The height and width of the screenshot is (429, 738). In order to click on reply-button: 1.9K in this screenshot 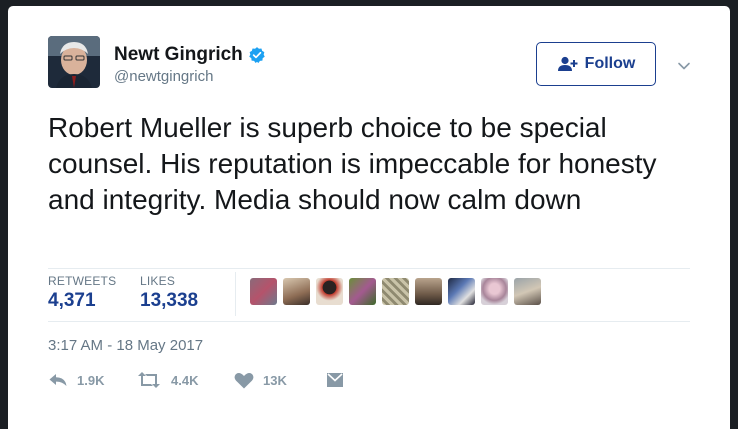, I will do `click(76, 380)`.